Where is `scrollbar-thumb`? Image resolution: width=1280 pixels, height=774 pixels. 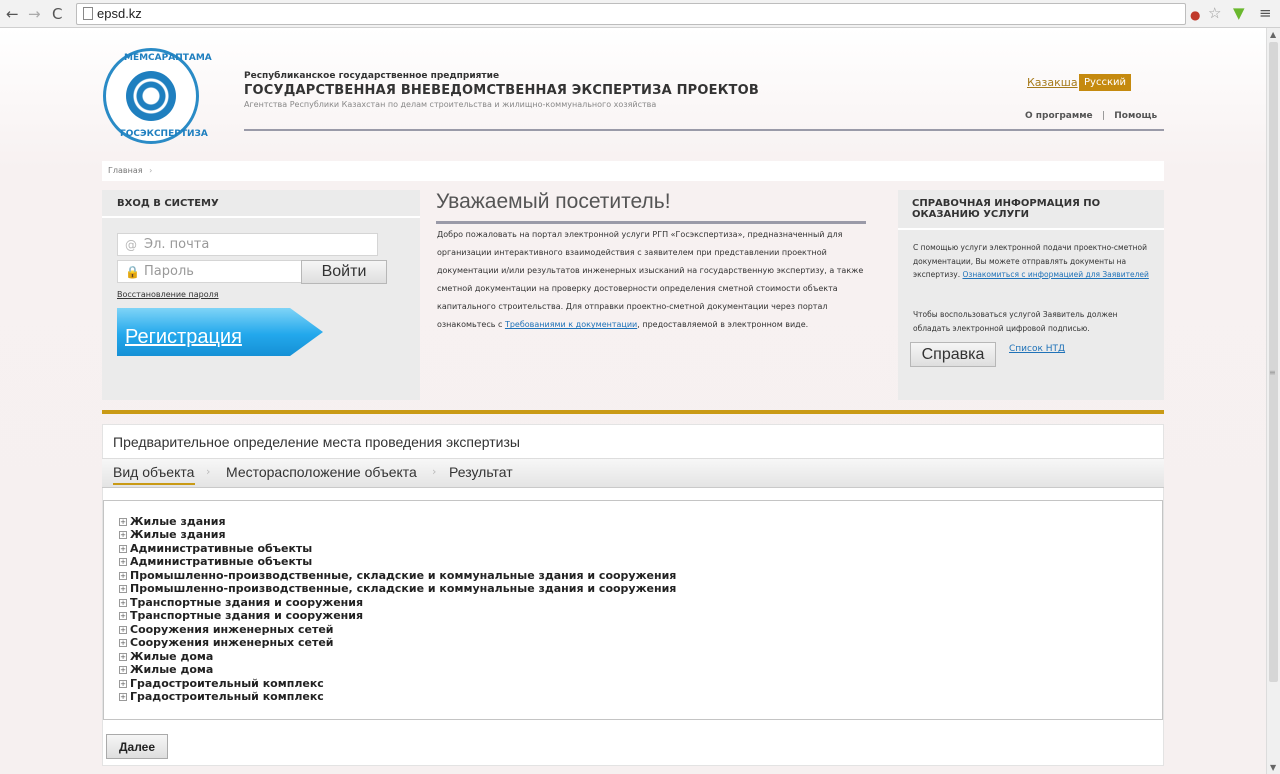
scrollbar-thumb is located at coordinates (1273, 362).